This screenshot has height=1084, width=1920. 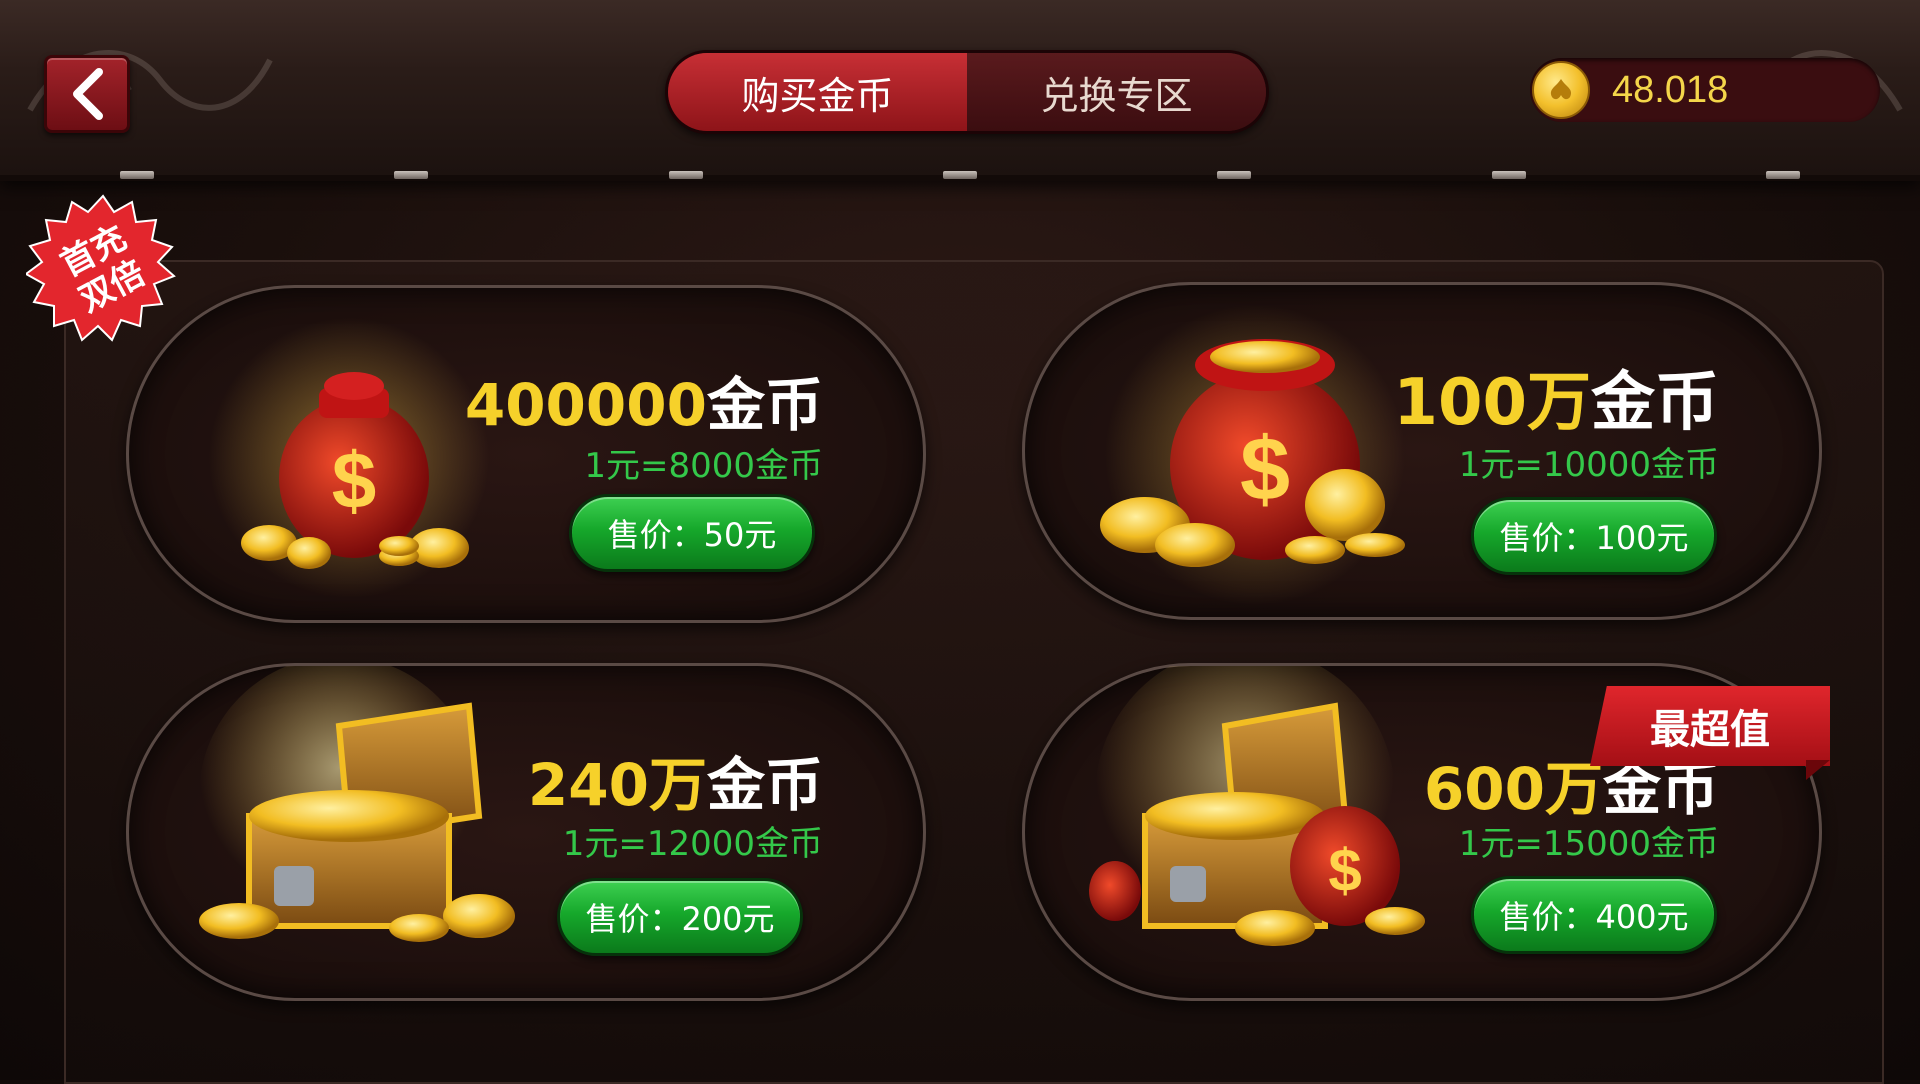 I want to click on rail-lights, so click(x=960, y=175).